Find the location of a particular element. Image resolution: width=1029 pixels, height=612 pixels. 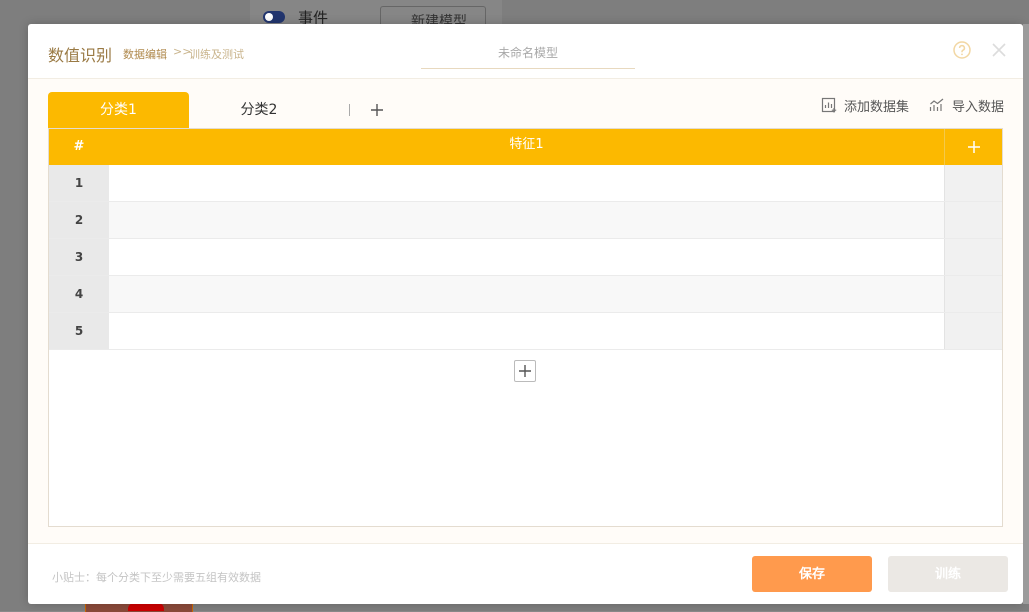

import-data-label: 导入数据 is located at coordinates (977, 107).